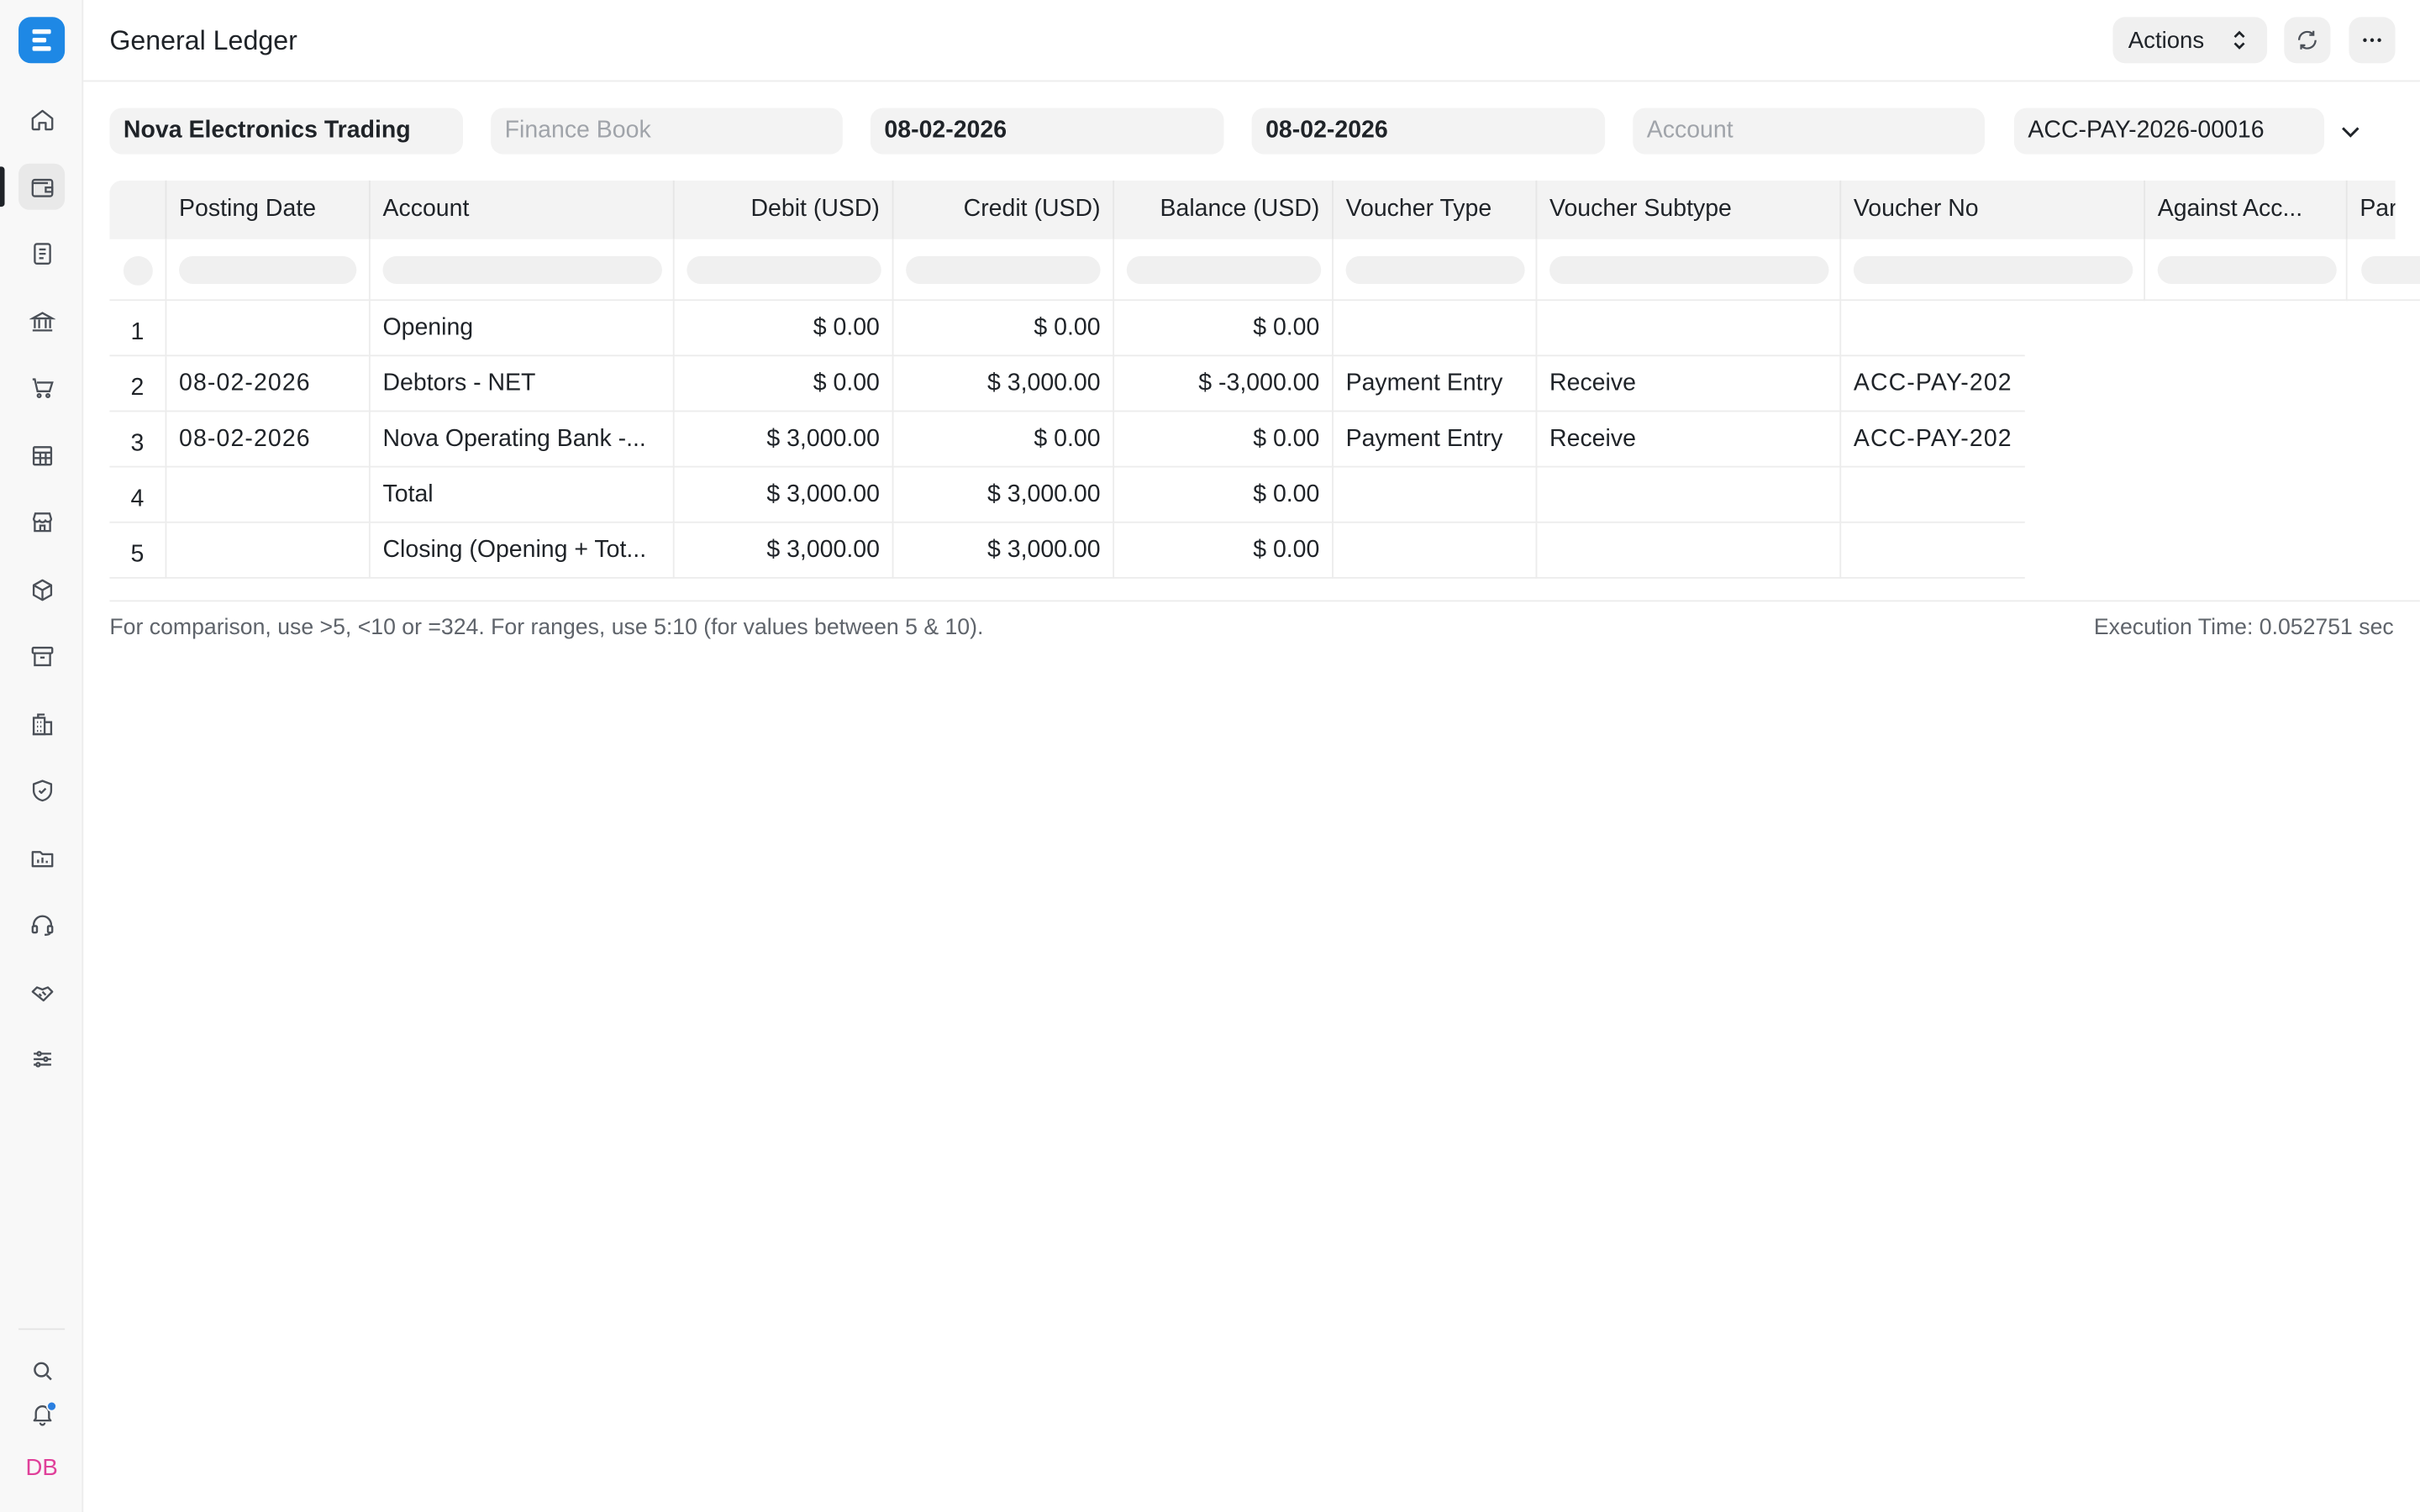 The image size is (2420, 1512). What do you see at coordinates (41, 1467) in the screenshot?
I see `avatar: DB` at bounding box center [41, 1467].